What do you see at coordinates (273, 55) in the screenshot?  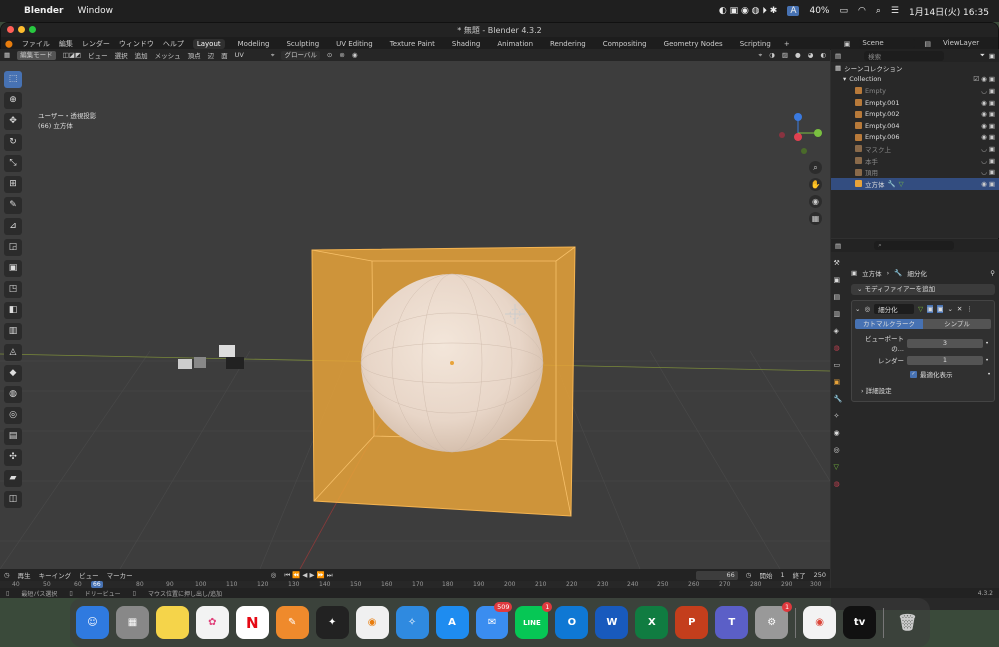 I see `orient-icon: ⌖` at bounding box center [273, 55].